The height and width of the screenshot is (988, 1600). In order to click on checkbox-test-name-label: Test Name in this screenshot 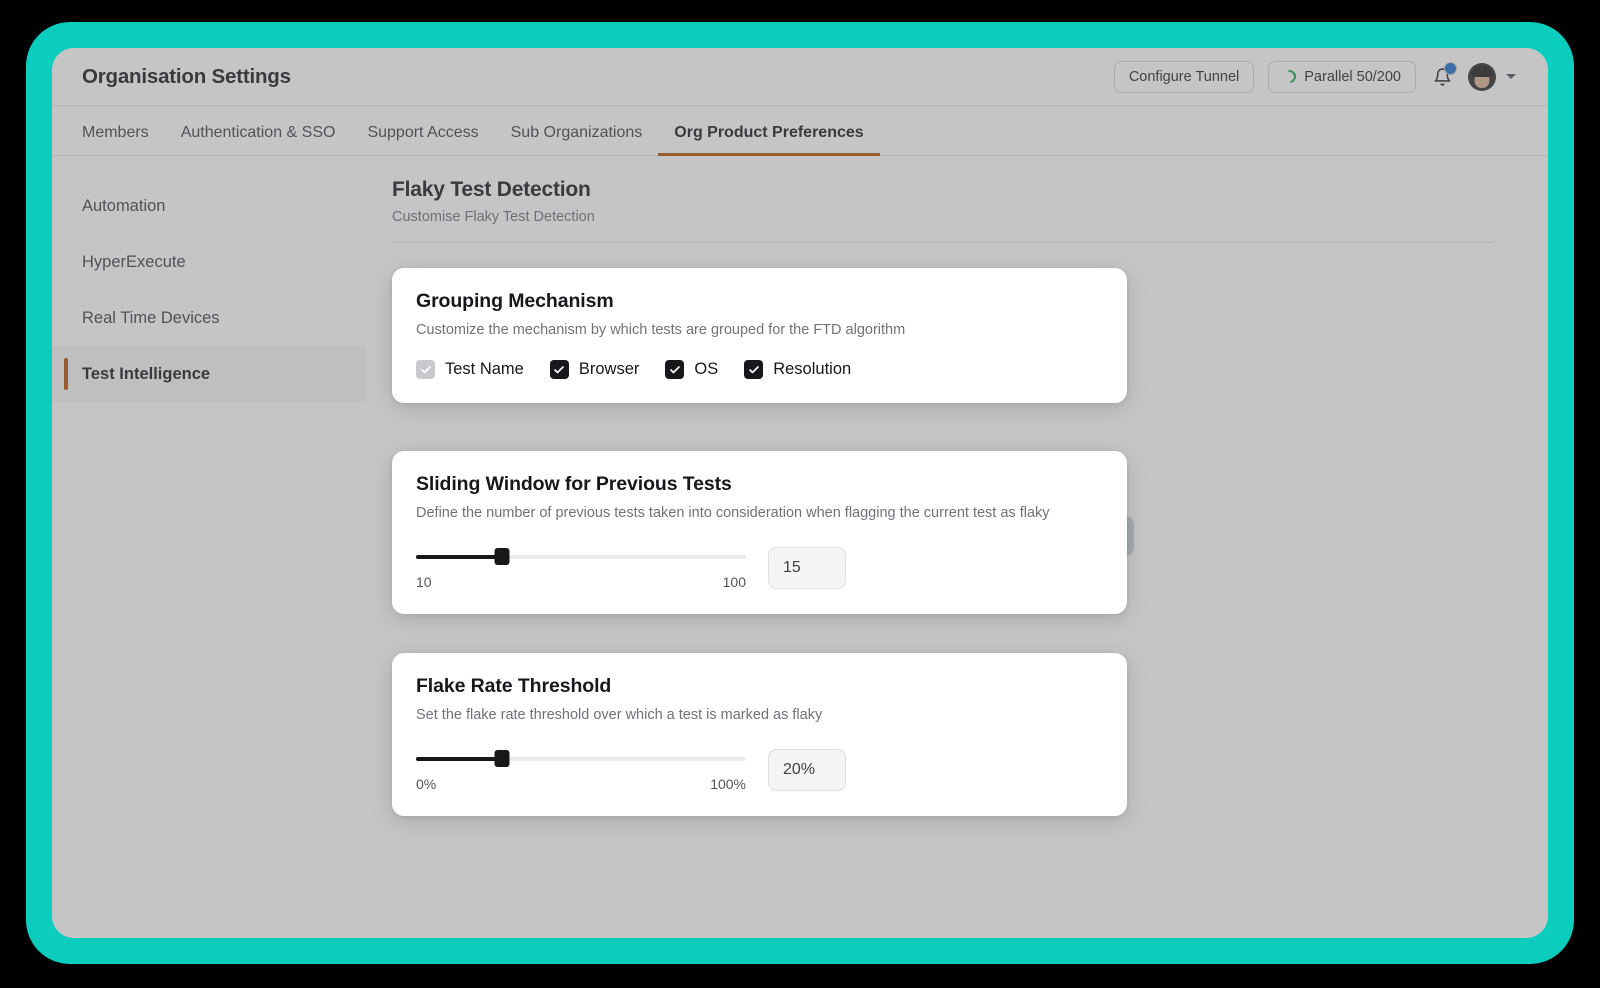, I will do `click(484, 369)`.